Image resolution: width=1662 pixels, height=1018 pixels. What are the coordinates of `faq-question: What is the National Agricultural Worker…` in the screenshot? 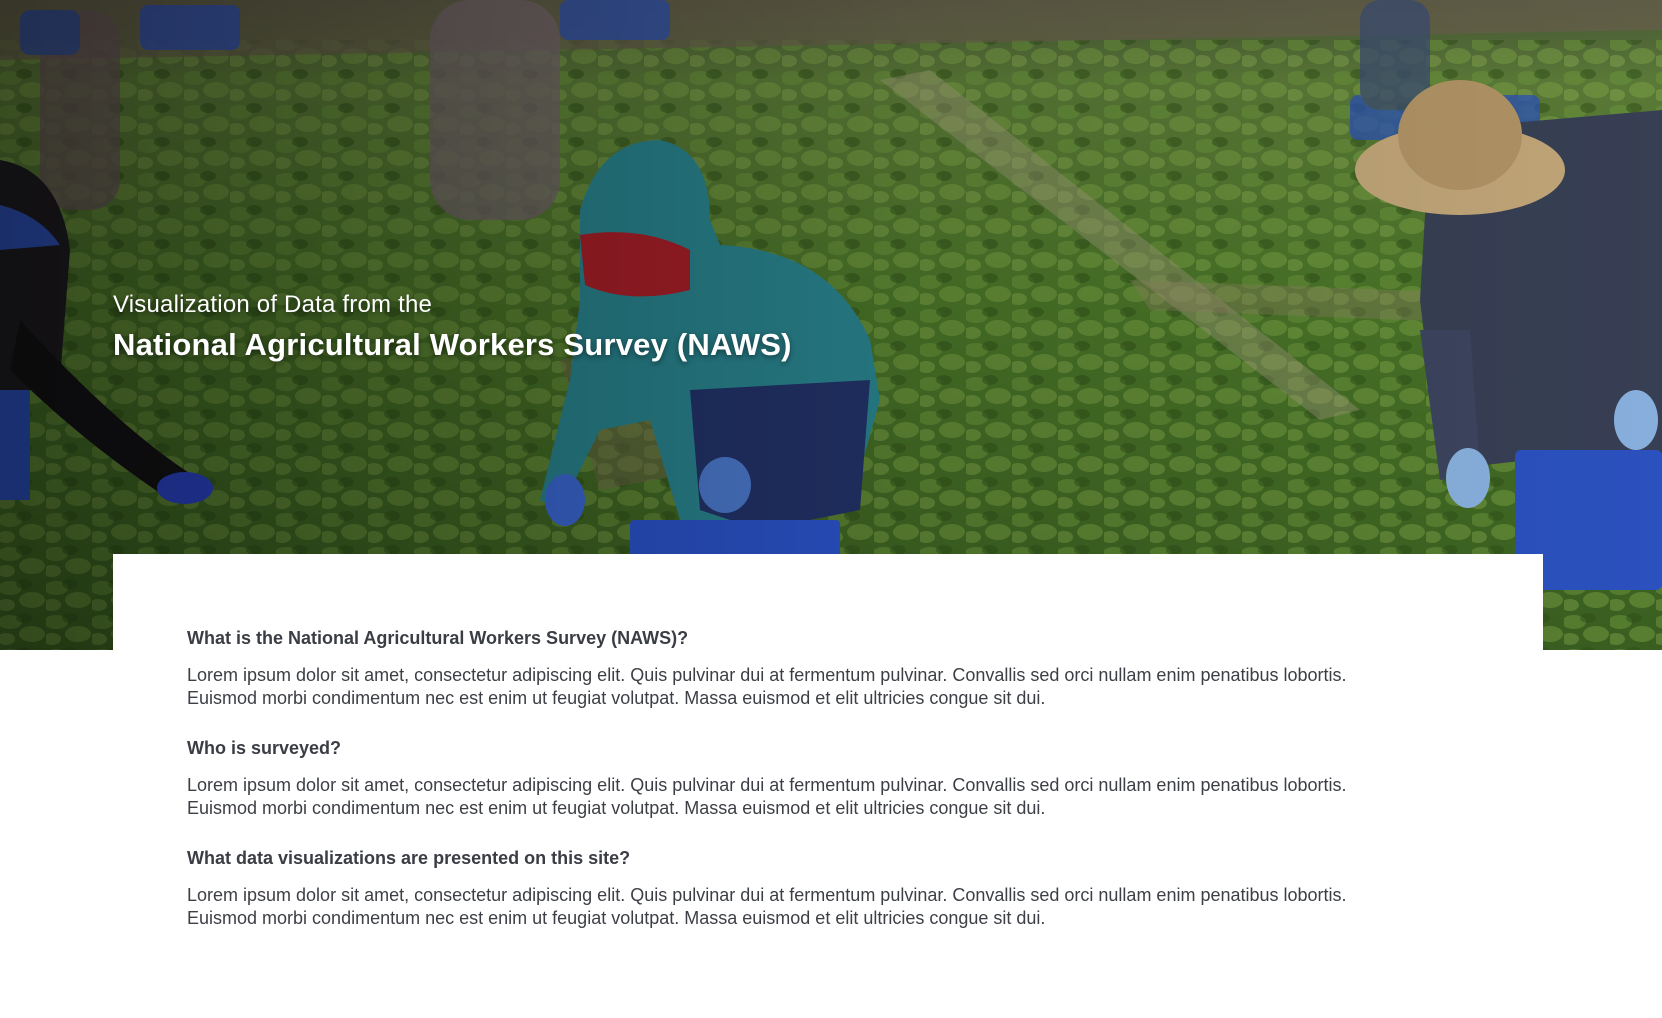 It's located at (438, 638).